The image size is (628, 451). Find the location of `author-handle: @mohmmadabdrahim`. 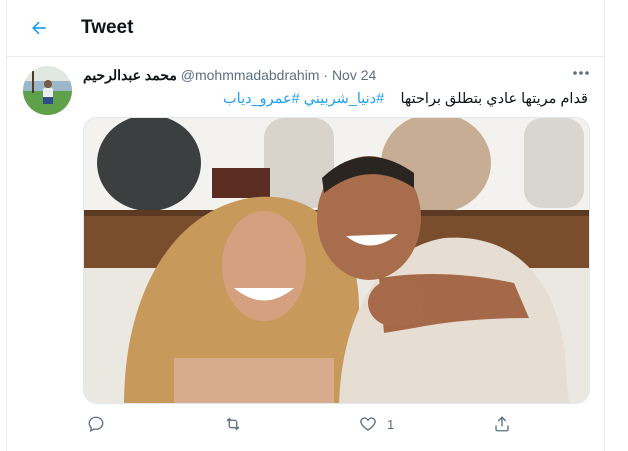

author-handle: @mohmmadabdrahim is located at coordinates (250, 75).